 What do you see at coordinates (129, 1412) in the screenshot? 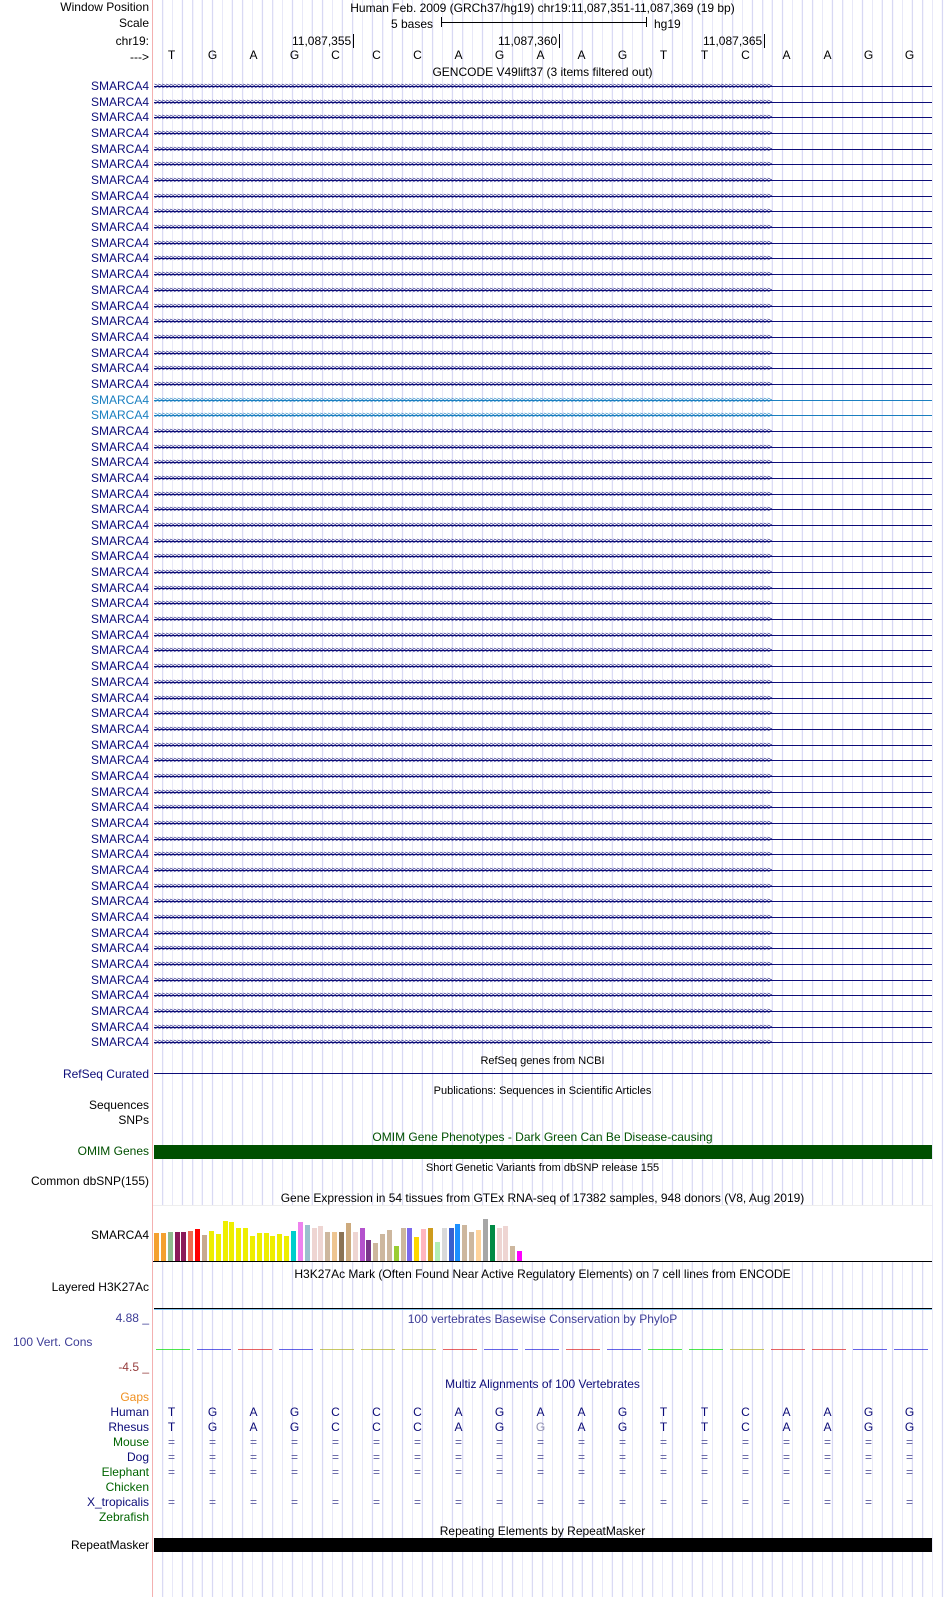
I see `species-label-human: Human` at bounding box center [129, 1412].